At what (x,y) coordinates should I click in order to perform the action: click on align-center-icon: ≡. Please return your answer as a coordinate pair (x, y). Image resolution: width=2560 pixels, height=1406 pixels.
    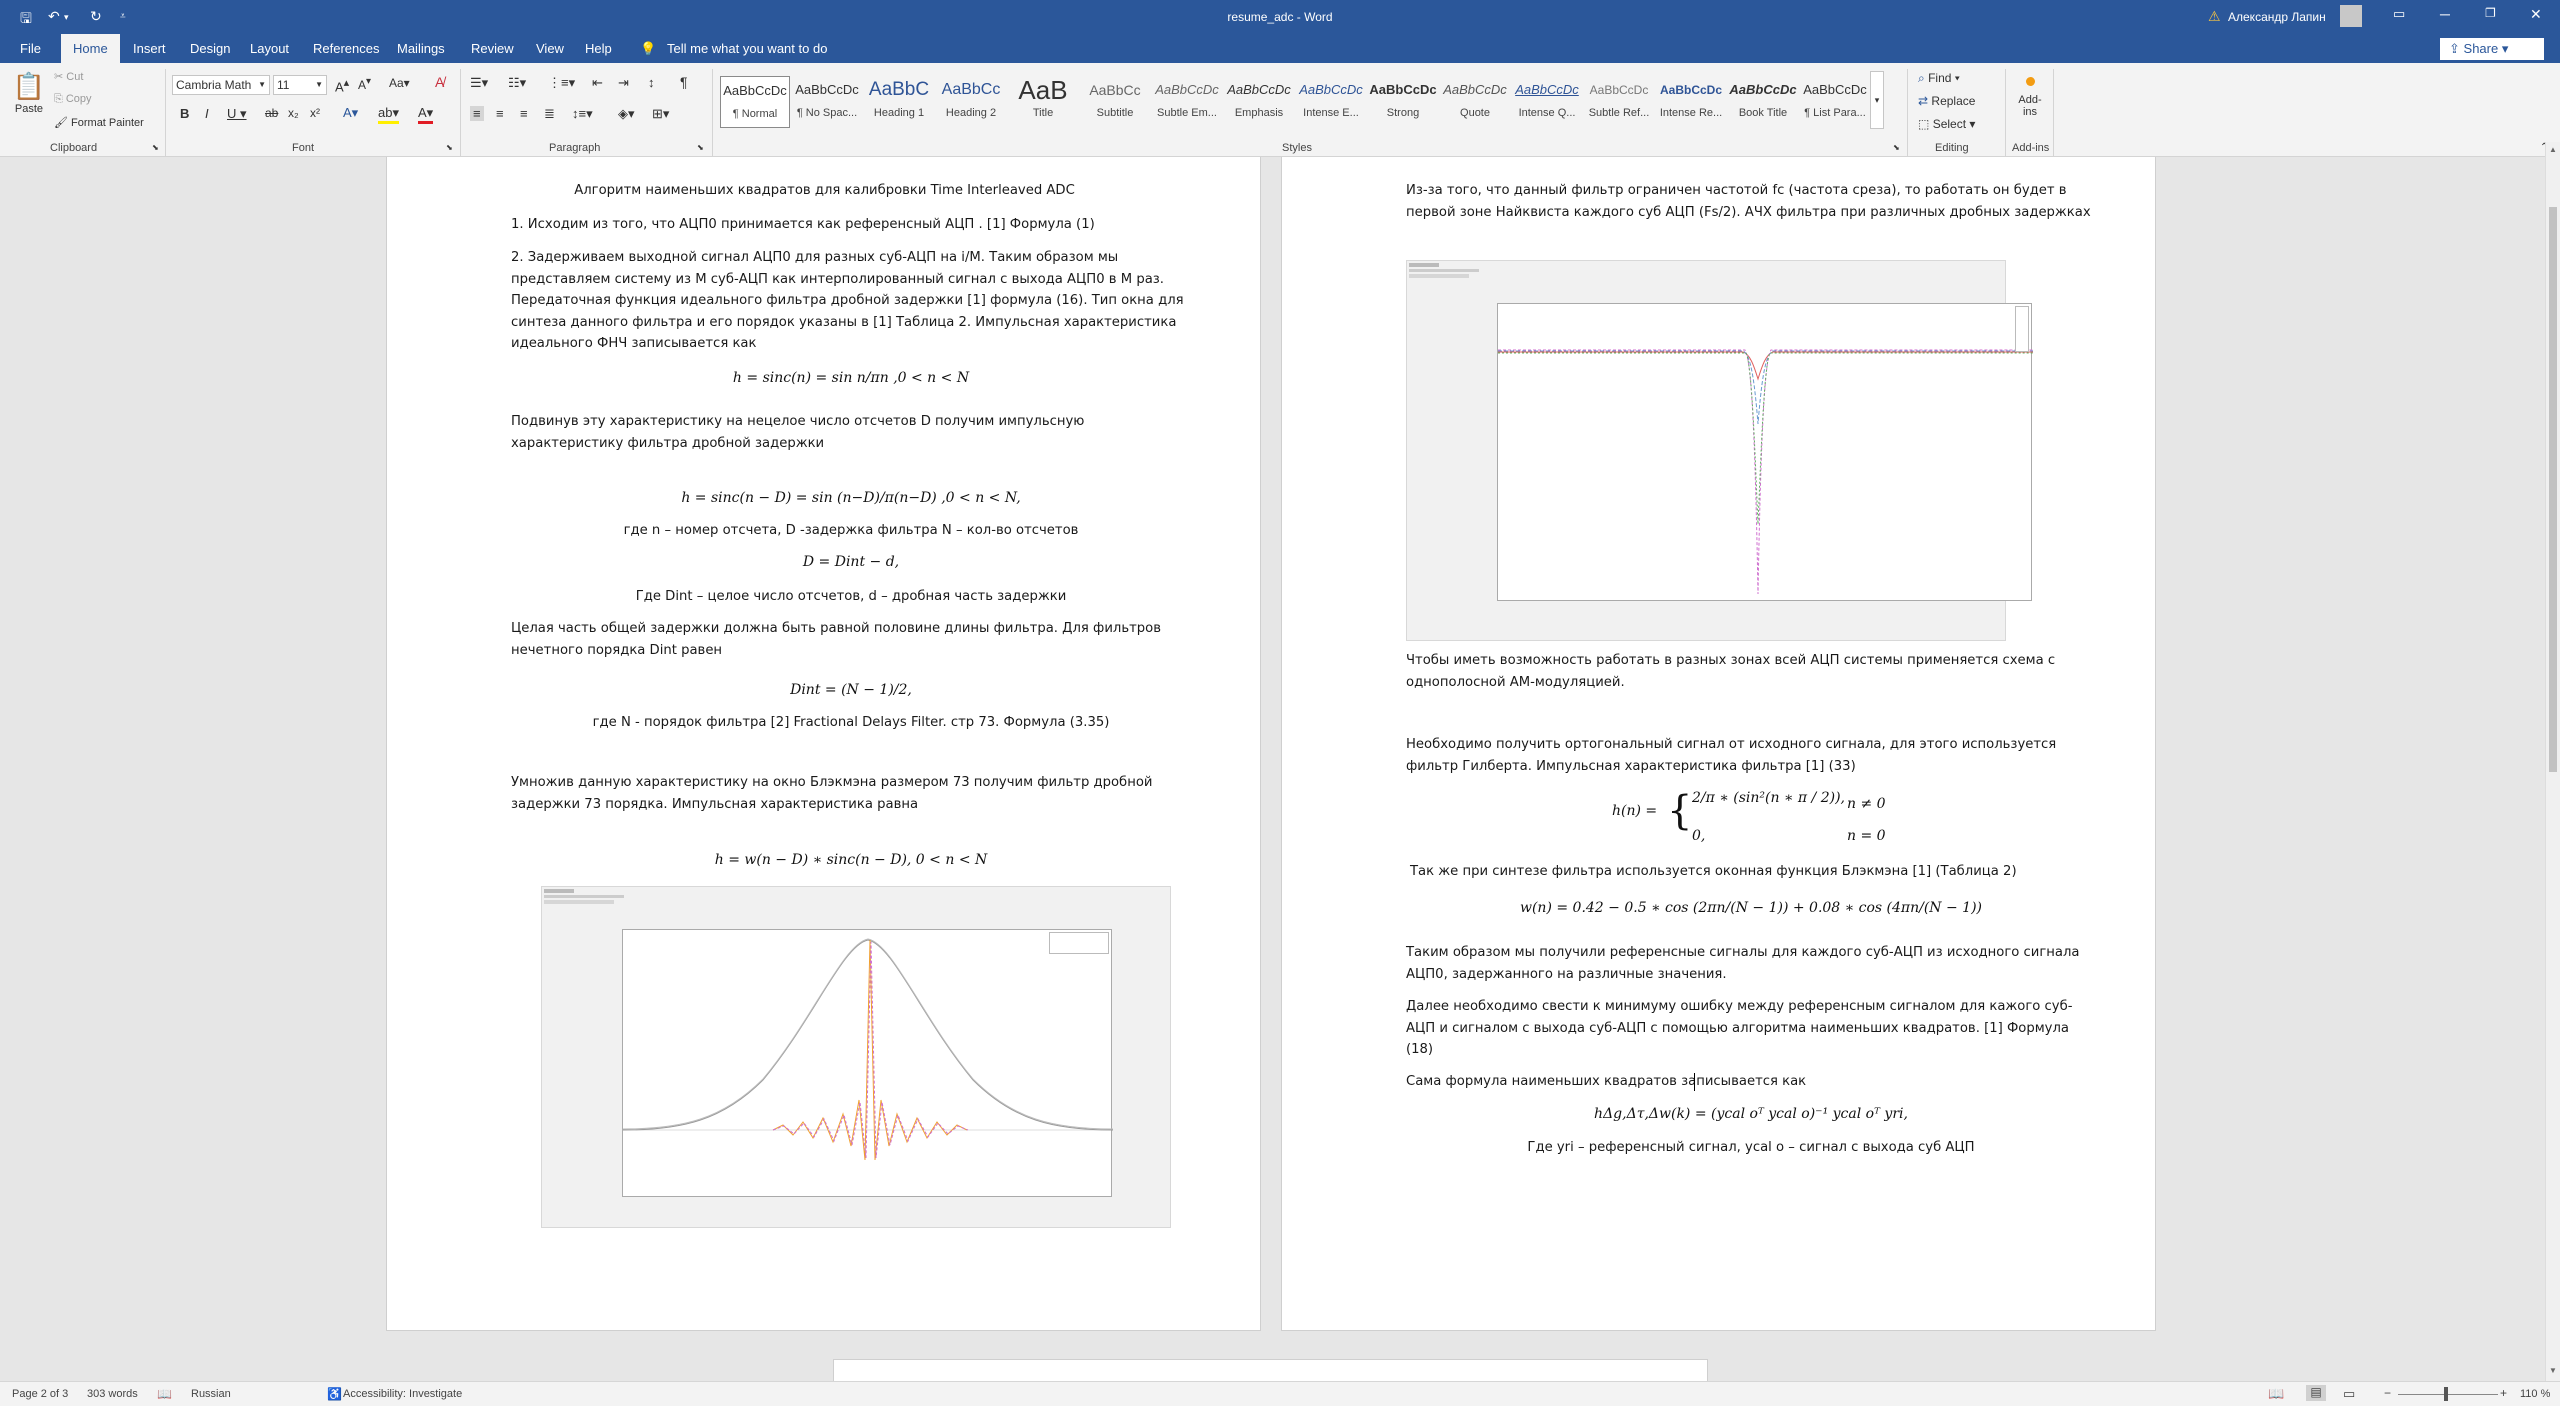
    Looking at the image, I should click on (500, 113).